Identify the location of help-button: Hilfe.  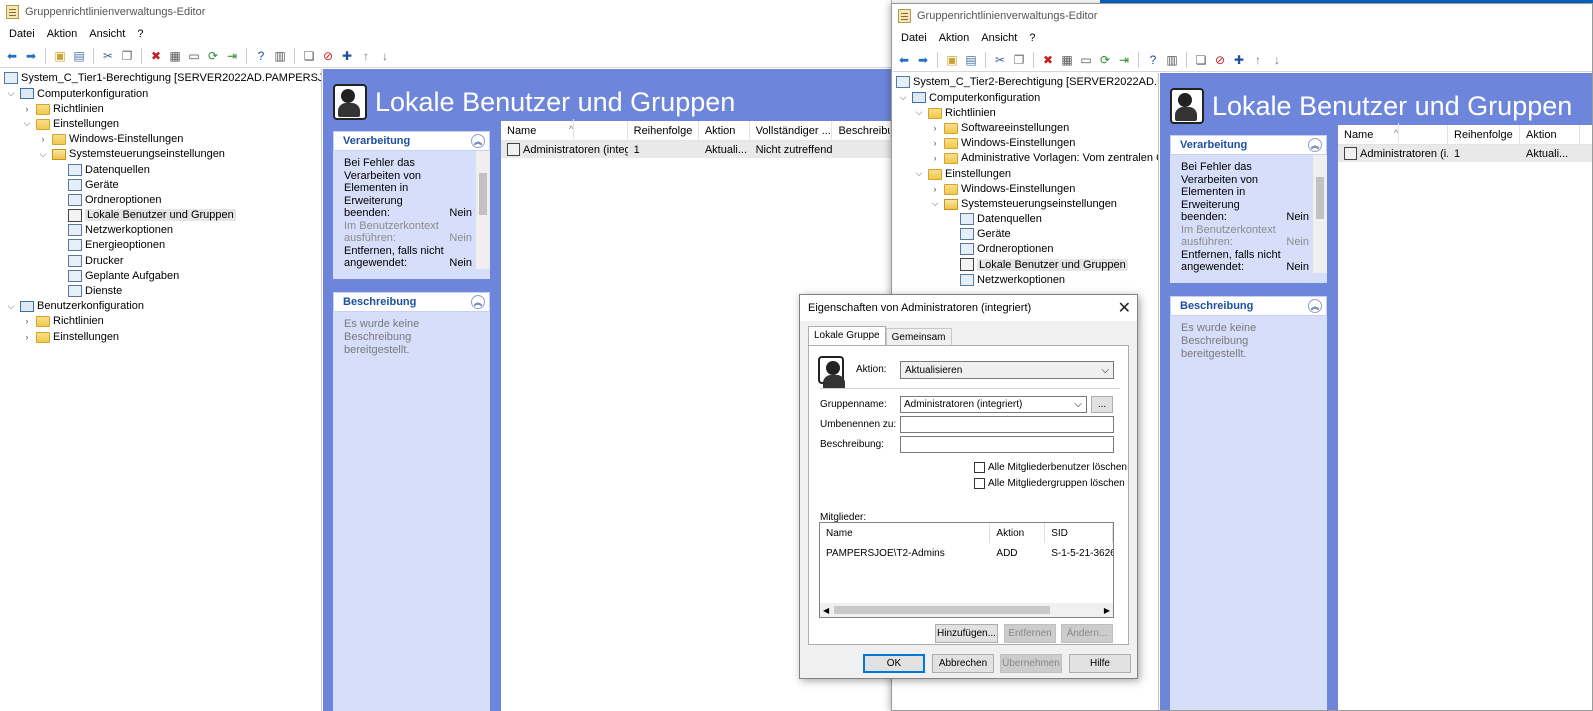
(1100, 663).